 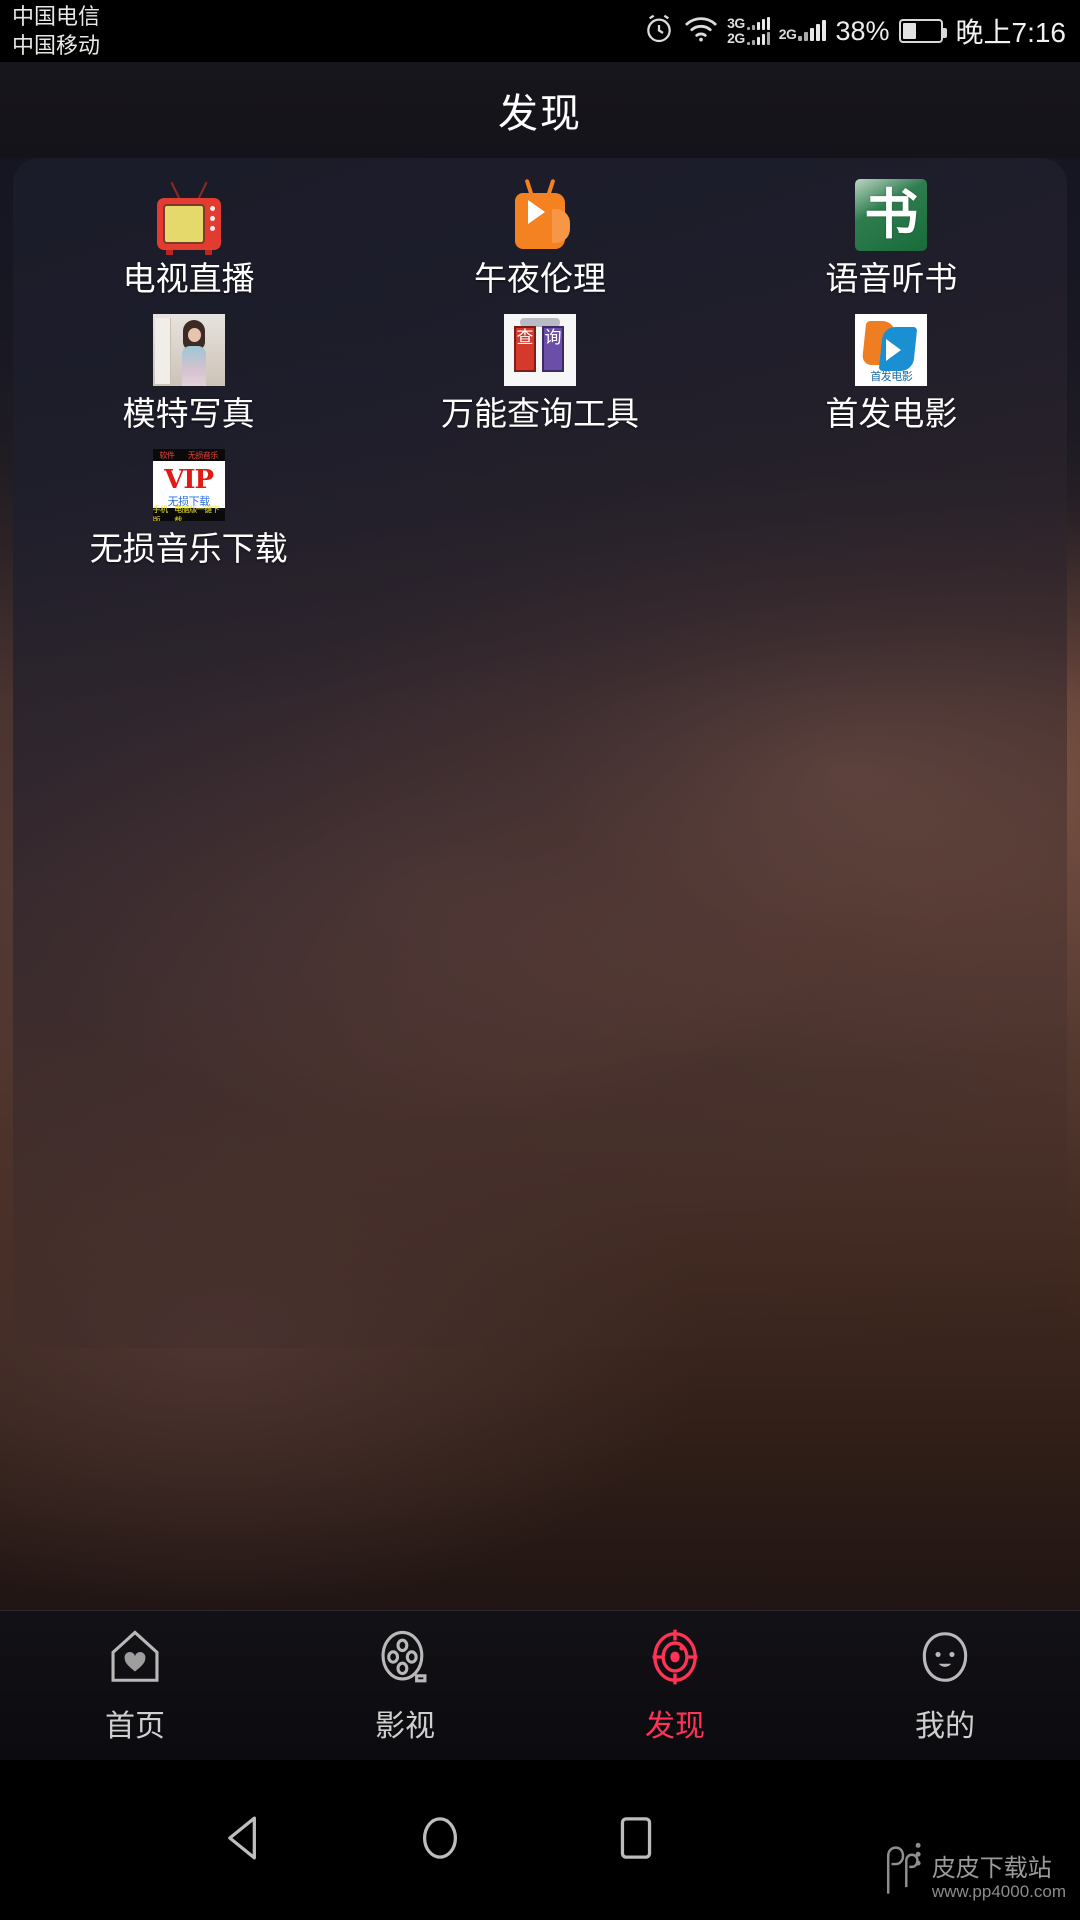 What do you see at coordinates (189, 350) in the screenshot?
I see `model-photo-icon` at bounding box center [189, 350].